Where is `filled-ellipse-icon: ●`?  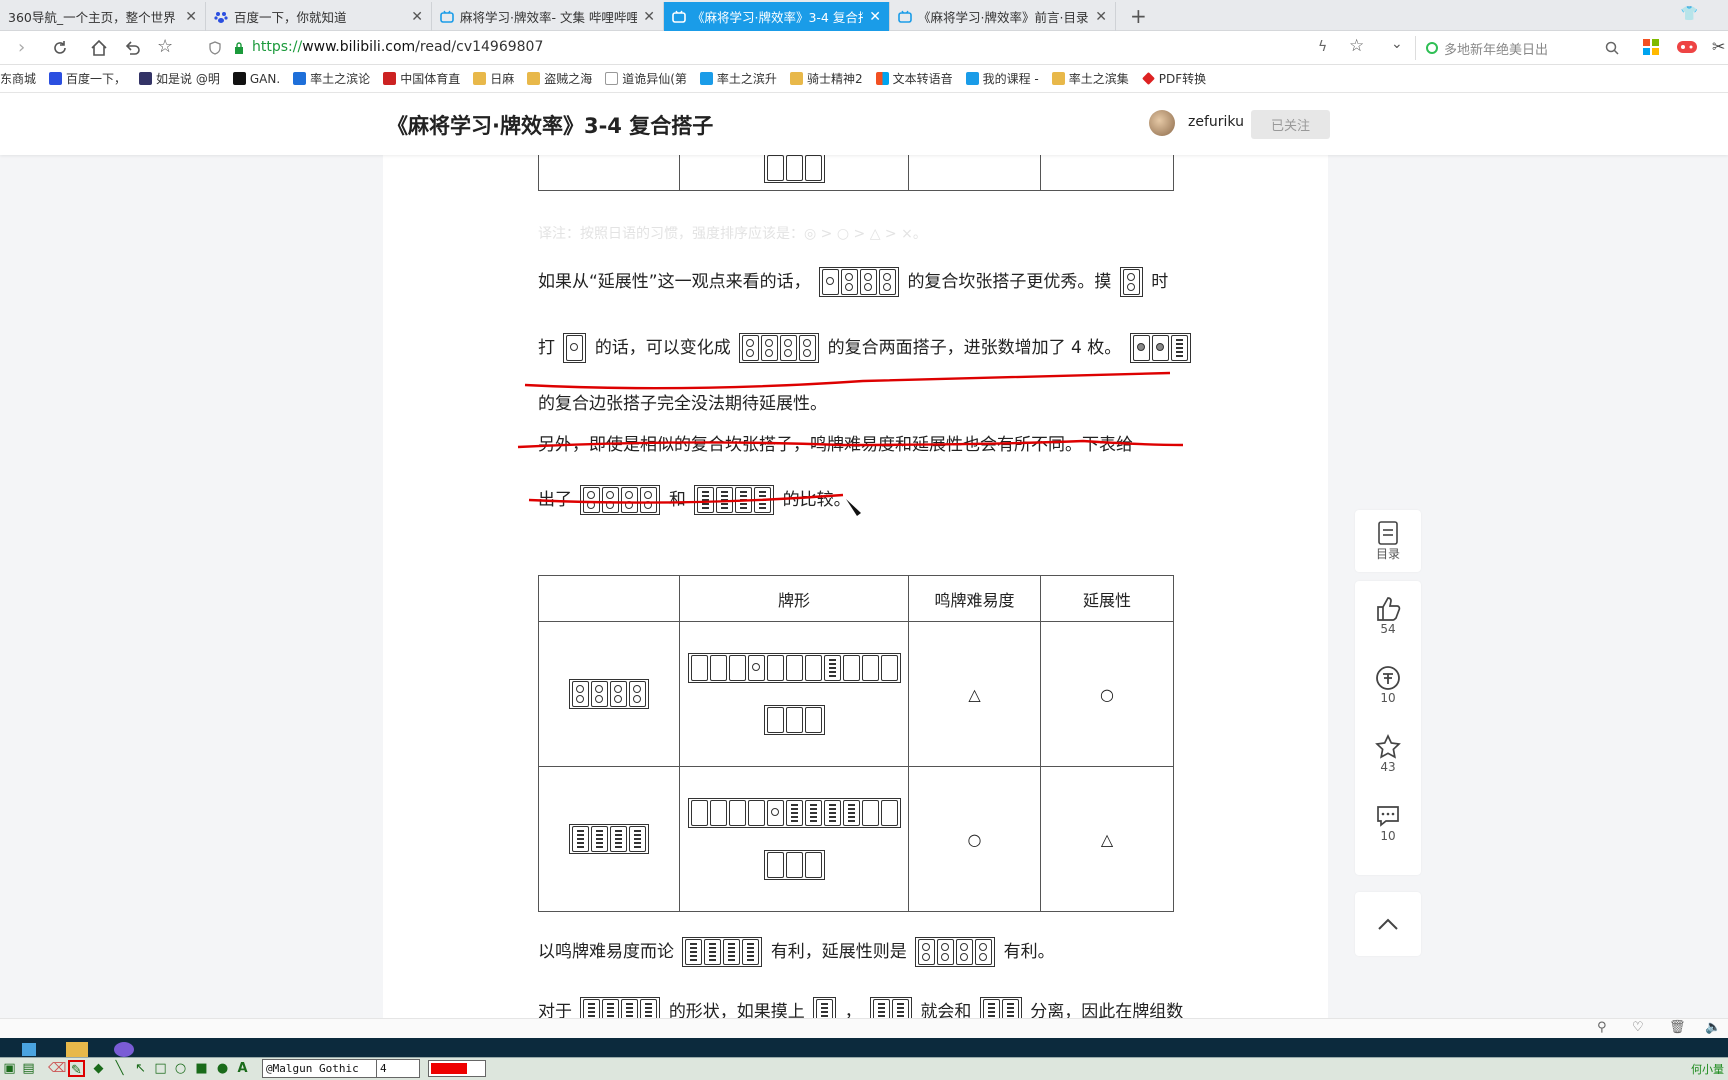 filled-ellipse-icon: ● is located at coordinates (222, 1068).